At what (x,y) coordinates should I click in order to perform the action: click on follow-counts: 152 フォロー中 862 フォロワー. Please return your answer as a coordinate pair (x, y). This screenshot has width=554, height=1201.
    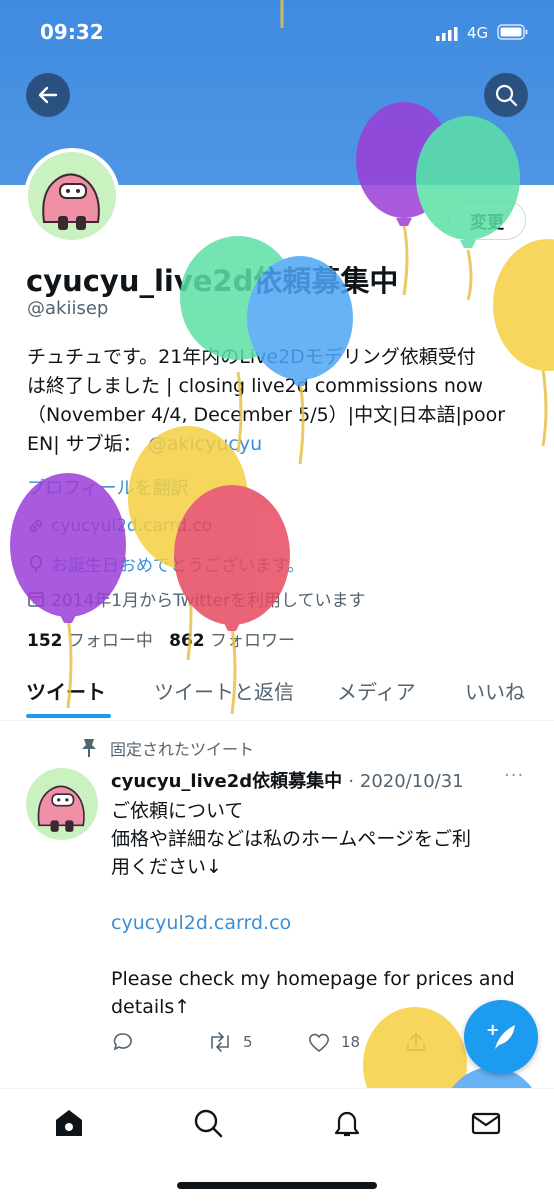
    Looking at the image, I should click on (161, 638).